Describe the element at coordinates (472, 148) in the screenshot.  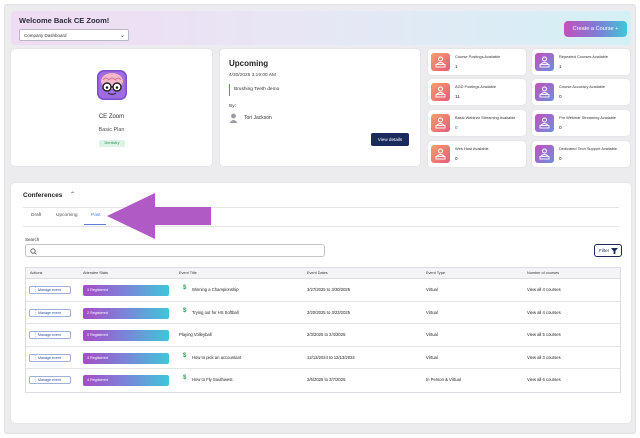
I see `stat-label: Web Host Available` at that location.